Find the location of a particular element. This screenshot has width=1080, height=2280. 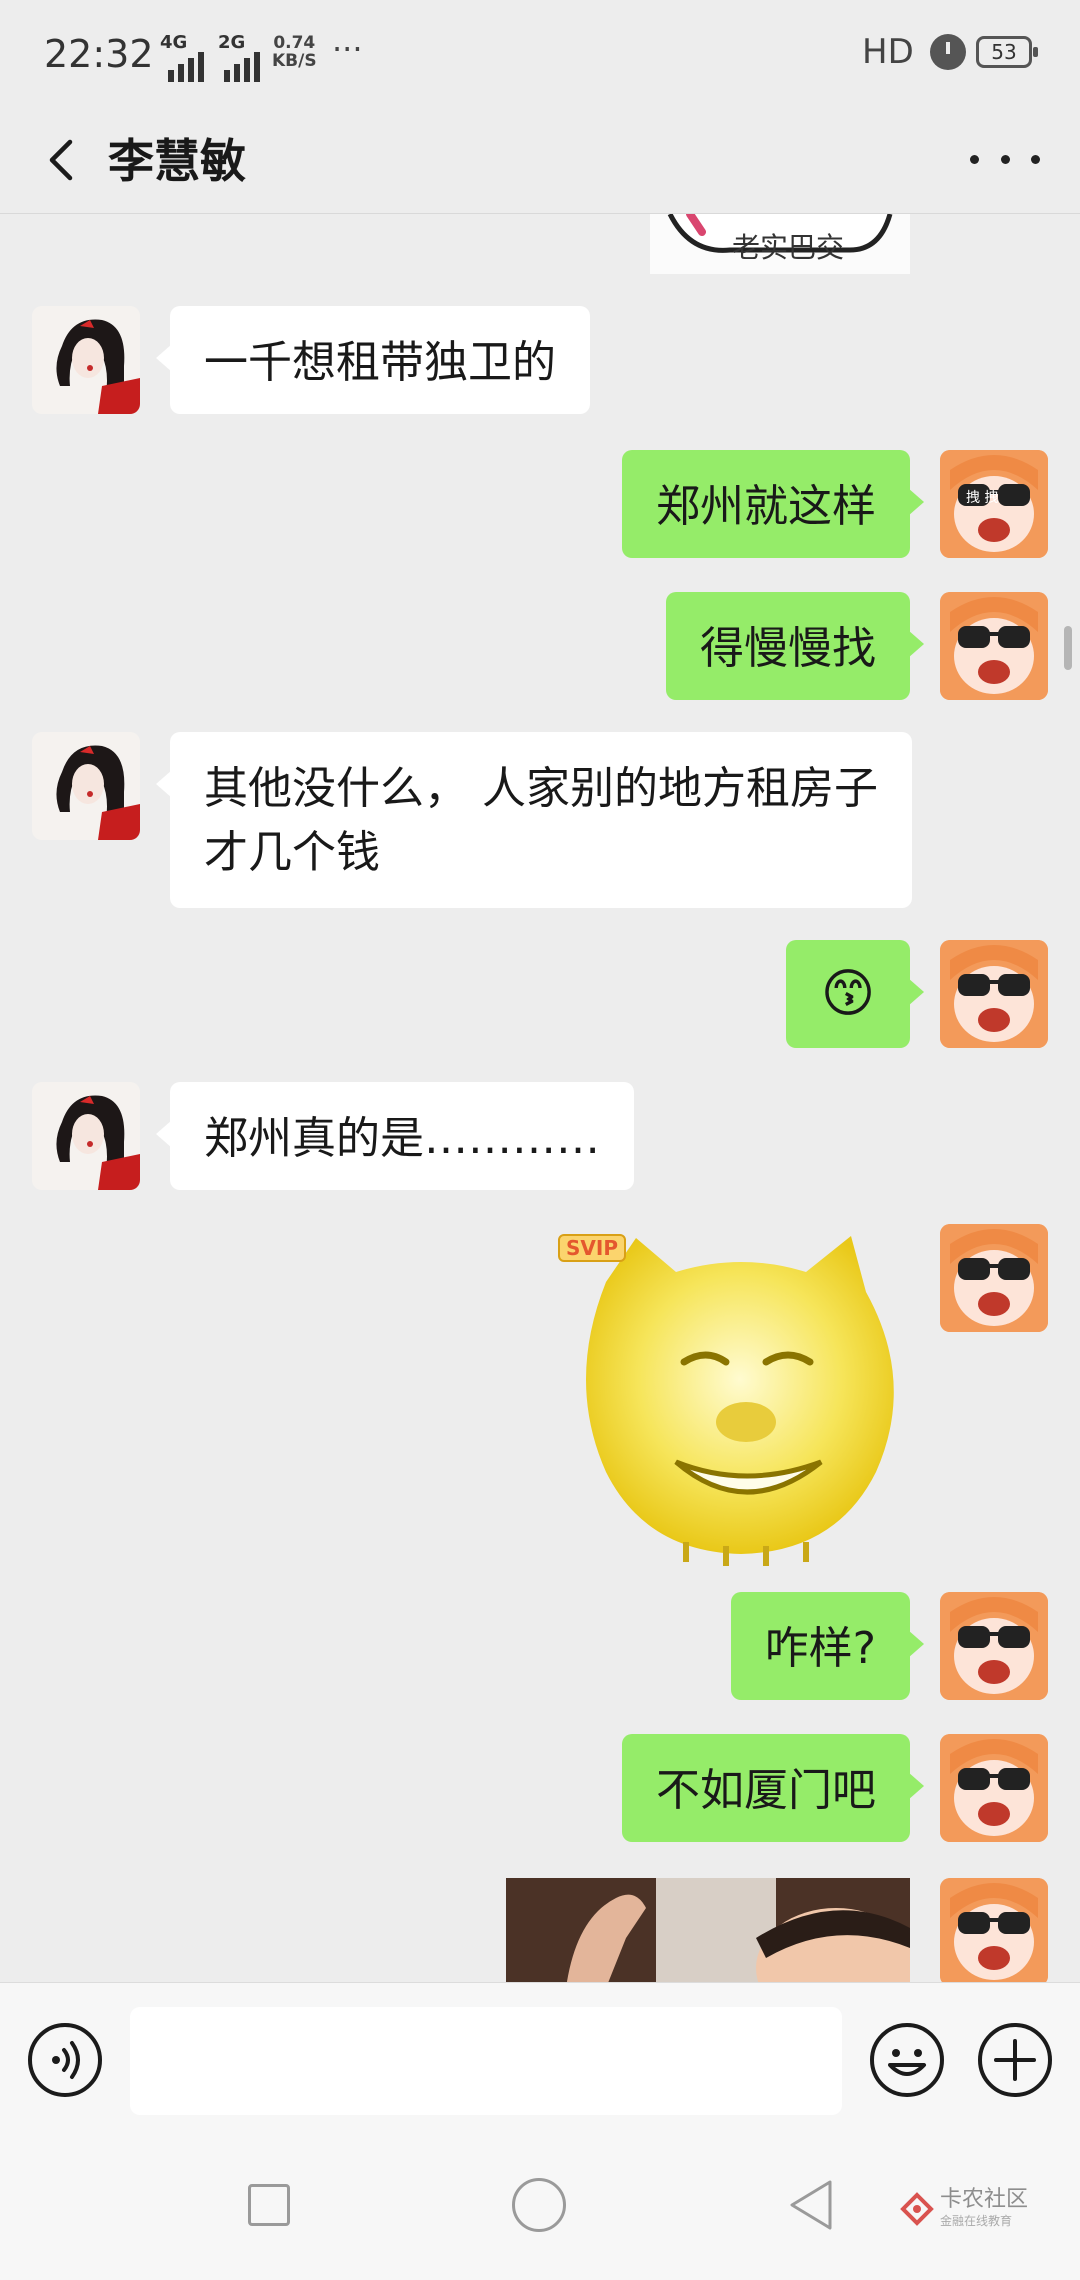

image-message is located at coordinates (708, 1930).